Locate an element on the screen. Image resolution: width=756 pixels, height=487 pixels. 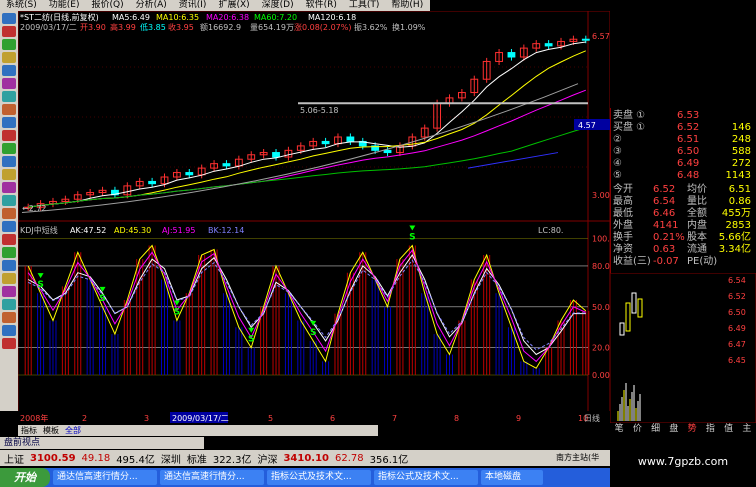
stat-value2: 3.34亿 is located at coordinates (734, 249).